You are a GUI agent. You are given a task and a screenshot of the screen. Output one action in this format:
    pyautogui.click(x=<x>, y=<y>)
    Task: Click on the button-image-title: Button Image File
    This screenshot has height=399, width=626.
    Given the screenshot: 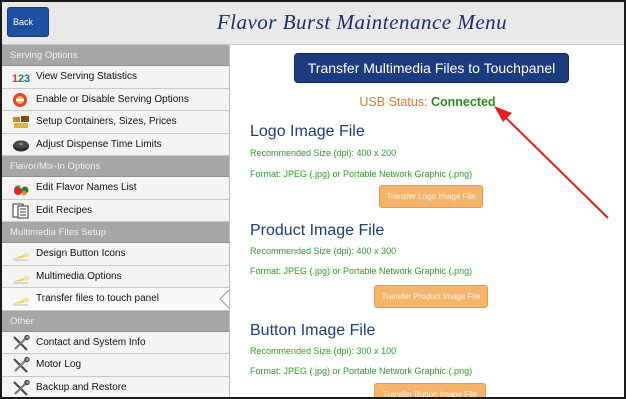 What is the action you would take?
    pyautogui.click(x=313, y=330)
    